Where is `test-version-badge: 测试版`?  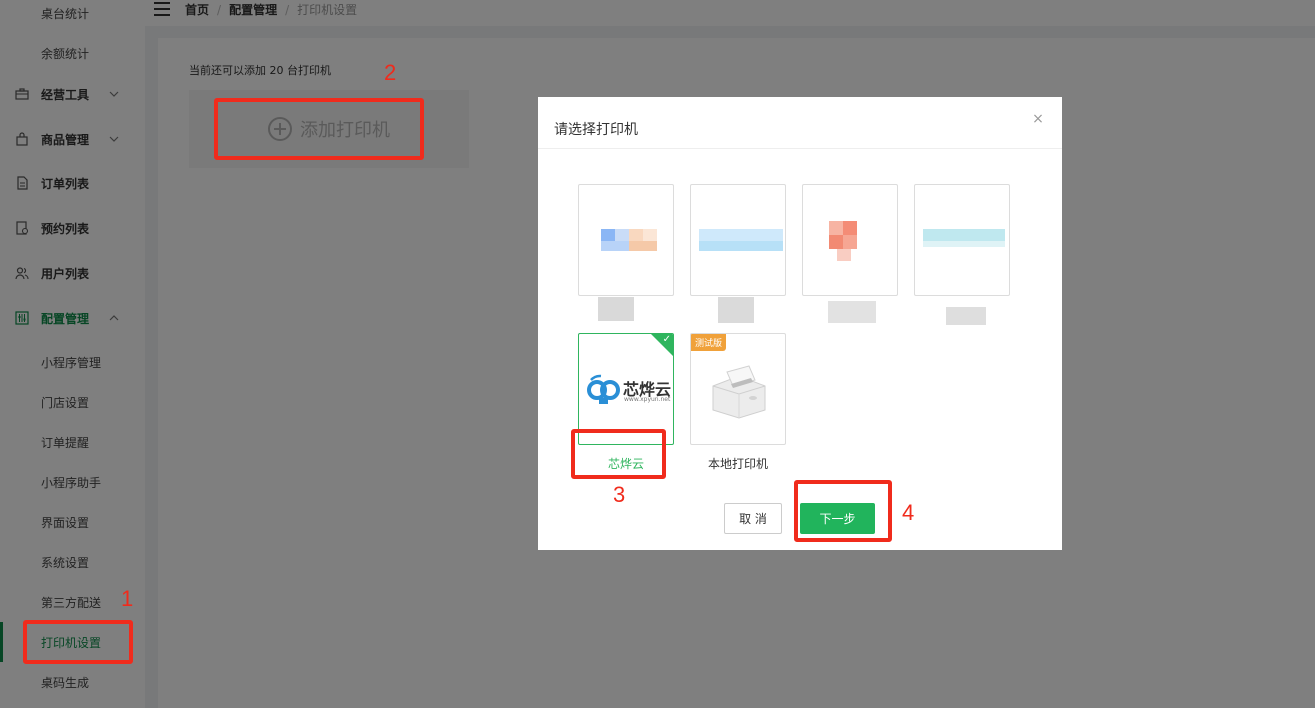
test-version-badge: 测试版 is located at coordinates (709, 342).